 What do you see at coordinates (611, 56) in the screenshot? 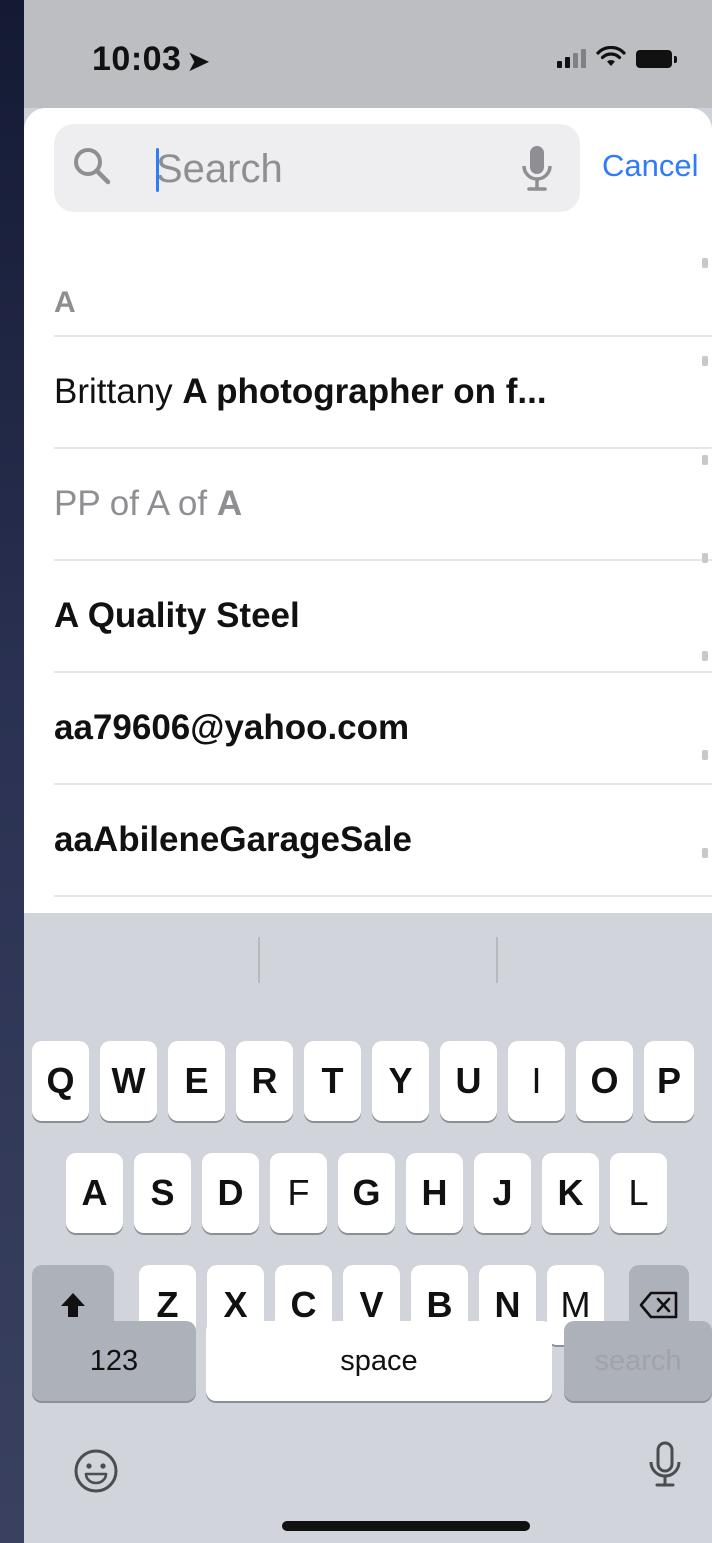
I see `wifi-icon` at bounding box center [611, 56].